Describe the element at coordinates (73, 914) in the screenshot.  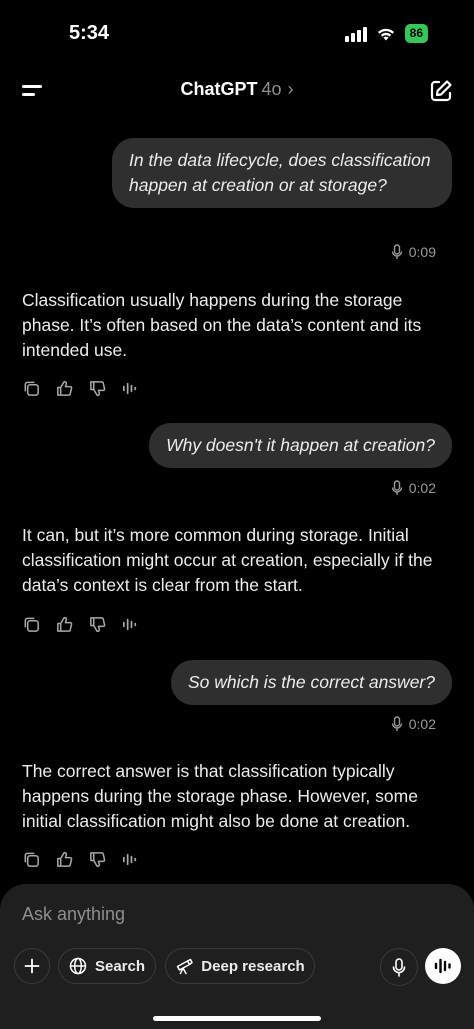
I see `message-input: Ask anything` at that location.